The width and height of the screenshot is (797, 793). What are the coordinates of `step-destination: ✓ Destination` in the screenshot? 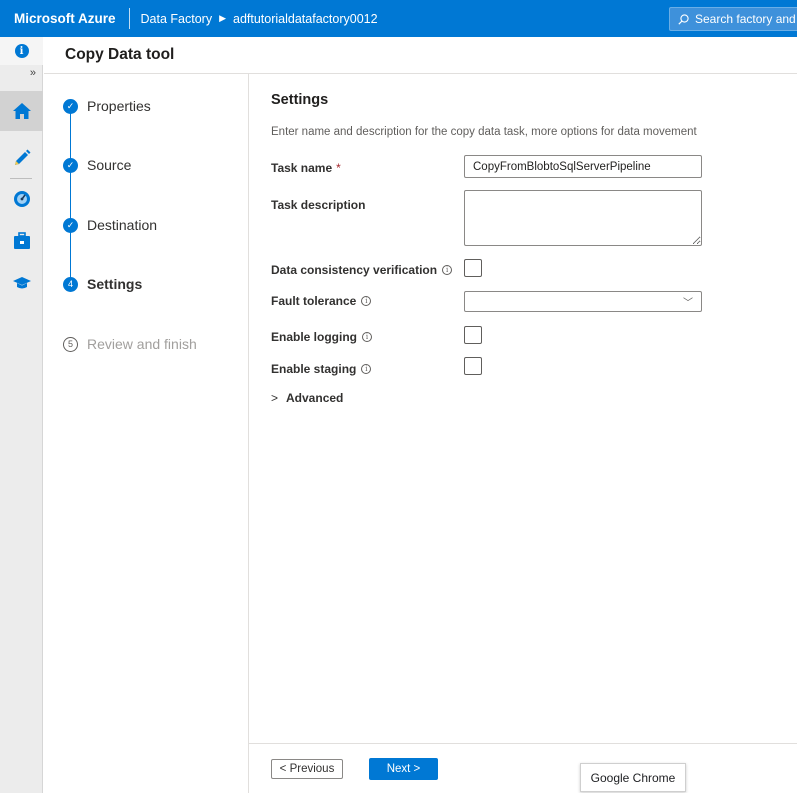 It's located at (110, 225).